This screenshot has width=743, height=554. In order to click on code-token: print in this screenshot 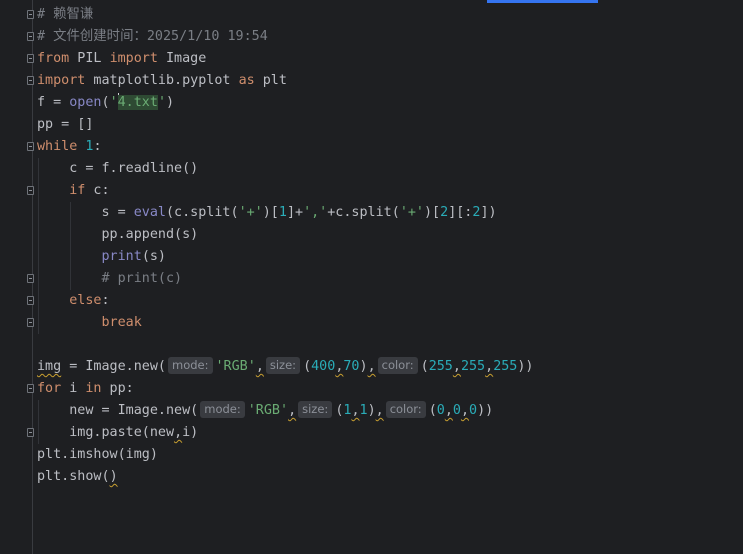, I will do `click(121, 256)`.